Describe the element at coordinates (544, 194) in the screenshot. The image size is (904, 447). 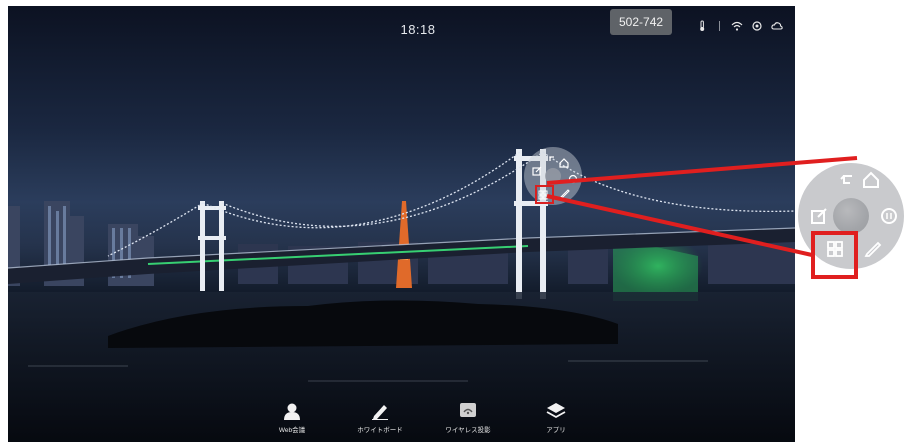
I see `highlight-box-mini` at that location.